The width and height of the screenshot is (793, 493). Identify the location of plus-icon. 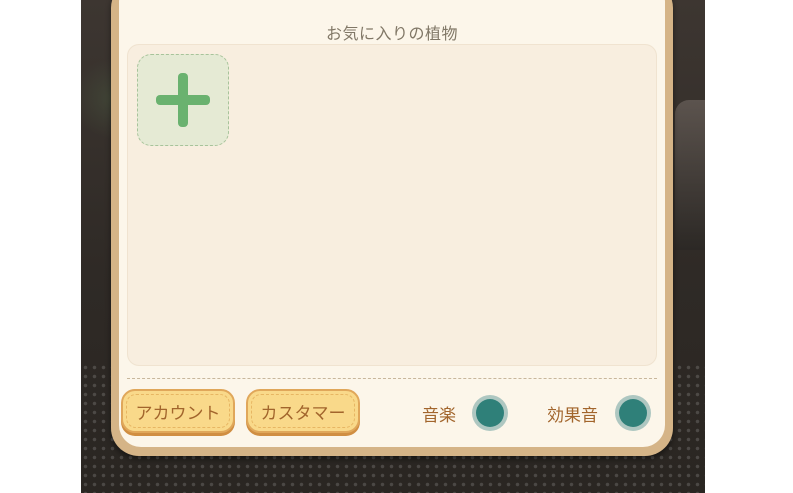
(183, 100).